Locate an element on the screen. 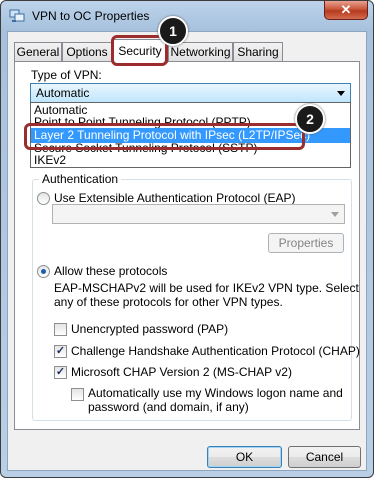  cancel-button: Cancel is located at coordinates (324, 457).